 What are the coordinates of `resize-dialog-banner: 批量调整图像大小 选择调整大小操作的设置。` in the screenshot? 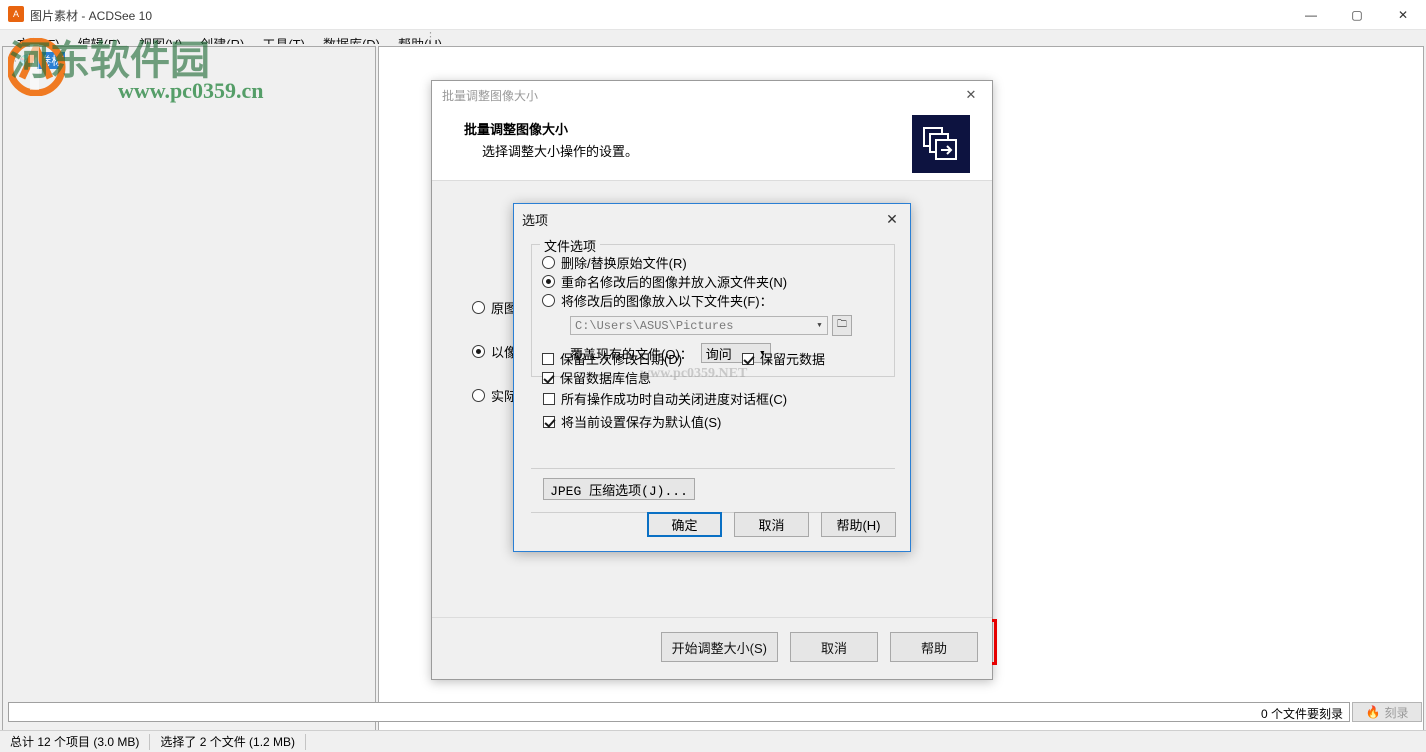 It's located at (712, 145).